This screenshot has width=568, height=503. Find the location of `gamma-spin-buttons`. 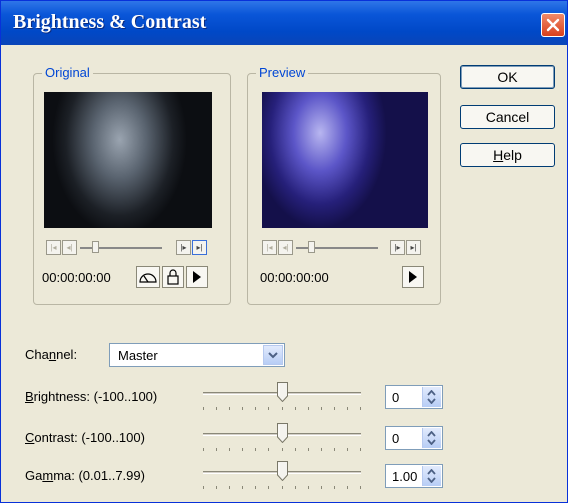

gamma-spin-buttons is located at coordinates (431, 476).